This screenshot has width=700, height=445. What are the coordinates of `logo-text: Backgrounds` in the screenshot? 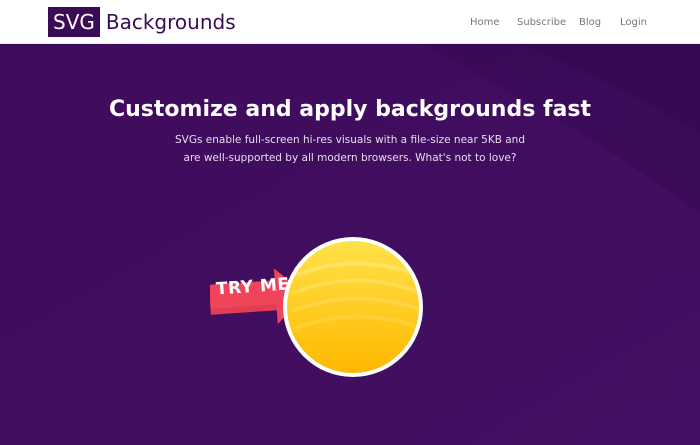 It's located at (170, 22).